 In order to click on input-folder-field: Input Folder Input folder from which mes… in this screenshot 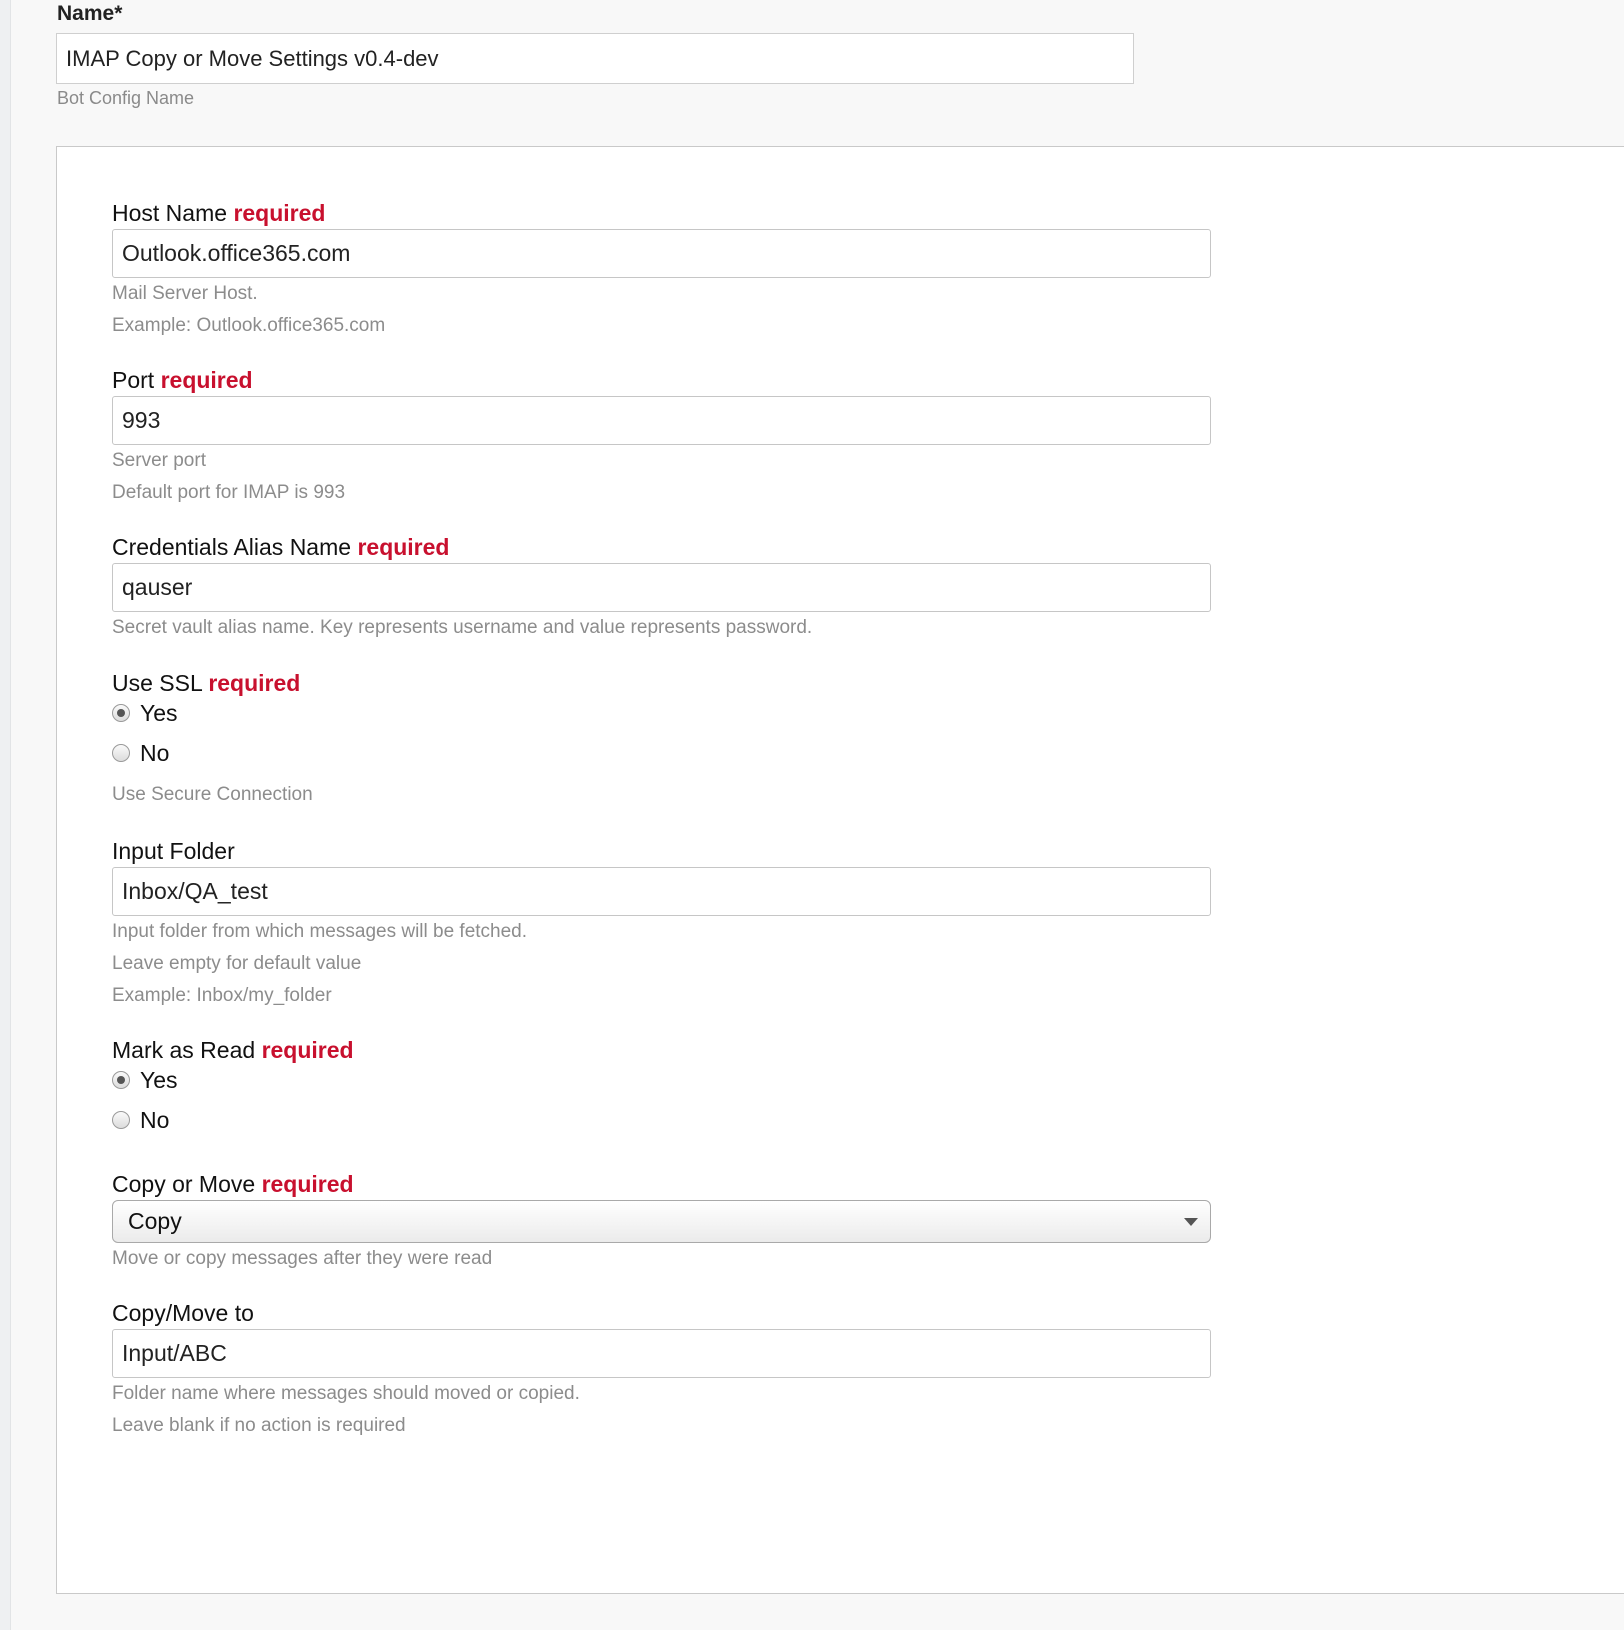, I will do `click(661, 924)`.